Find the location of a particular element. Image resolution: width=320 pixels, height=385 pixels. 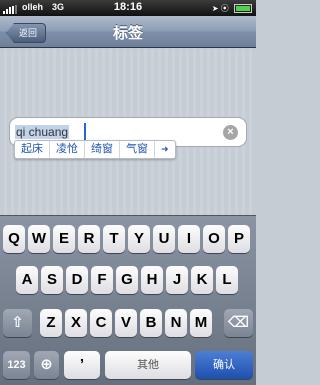

candidate-bar: 起床 凌怆 绮窗 气窗 ➜ is located at coordinates (95, 149).